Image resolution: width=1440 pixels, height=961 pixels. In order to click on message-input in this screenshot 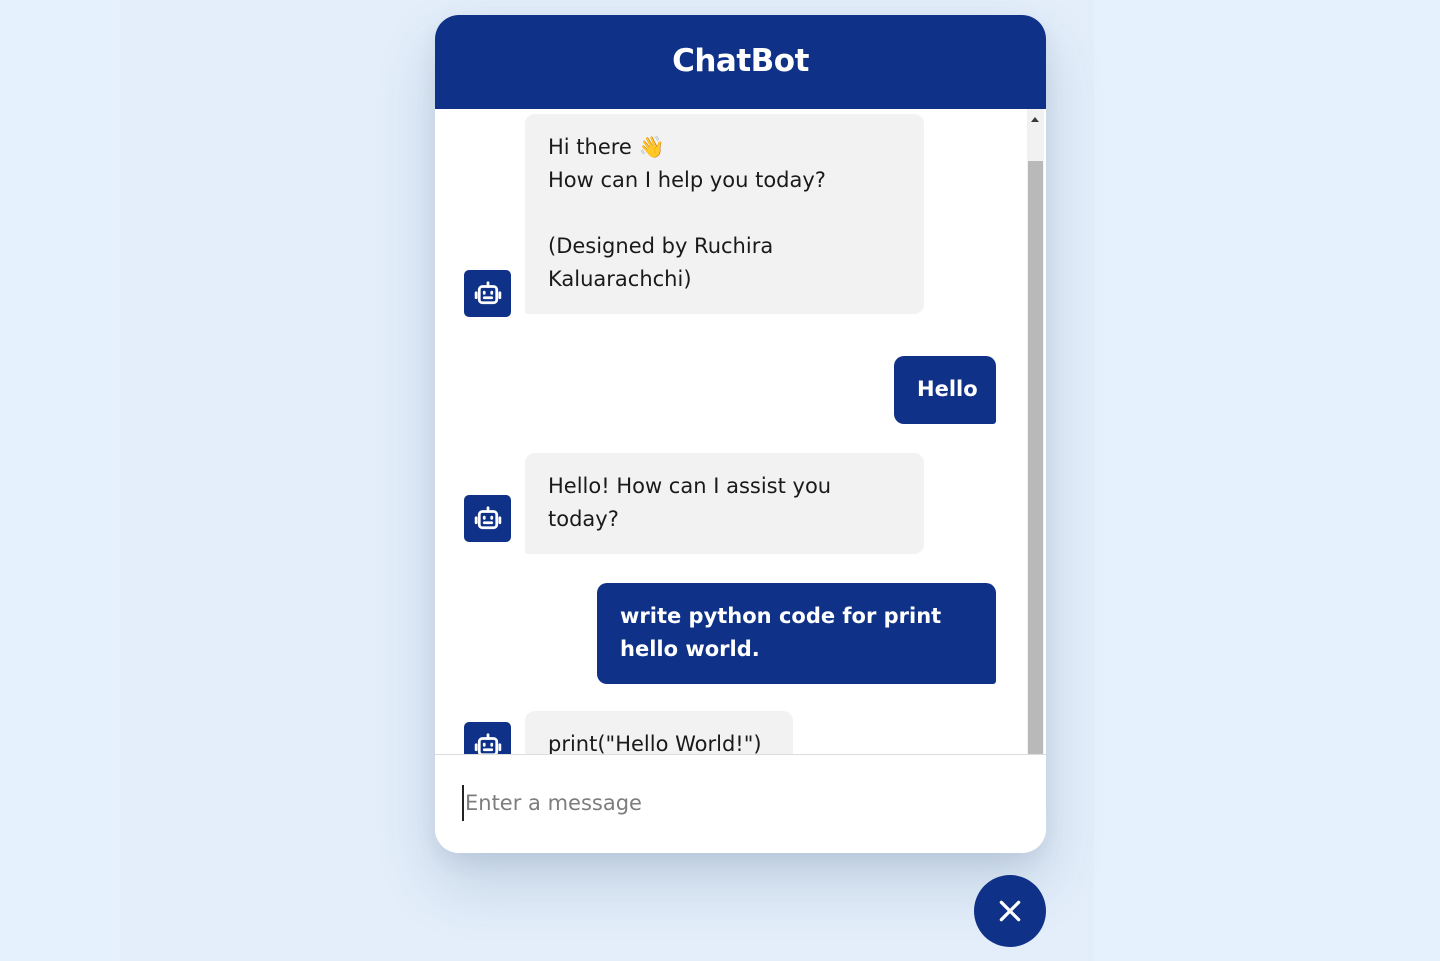, I will do `click(733, 803)`.